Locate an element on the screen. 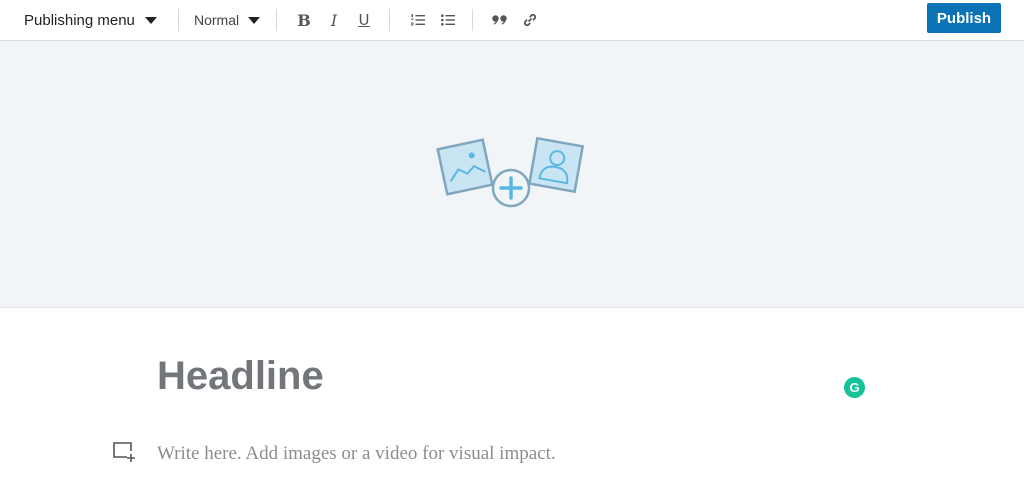 The image size is (1024, 479). quote-icon is located at coordinates (499, 20).